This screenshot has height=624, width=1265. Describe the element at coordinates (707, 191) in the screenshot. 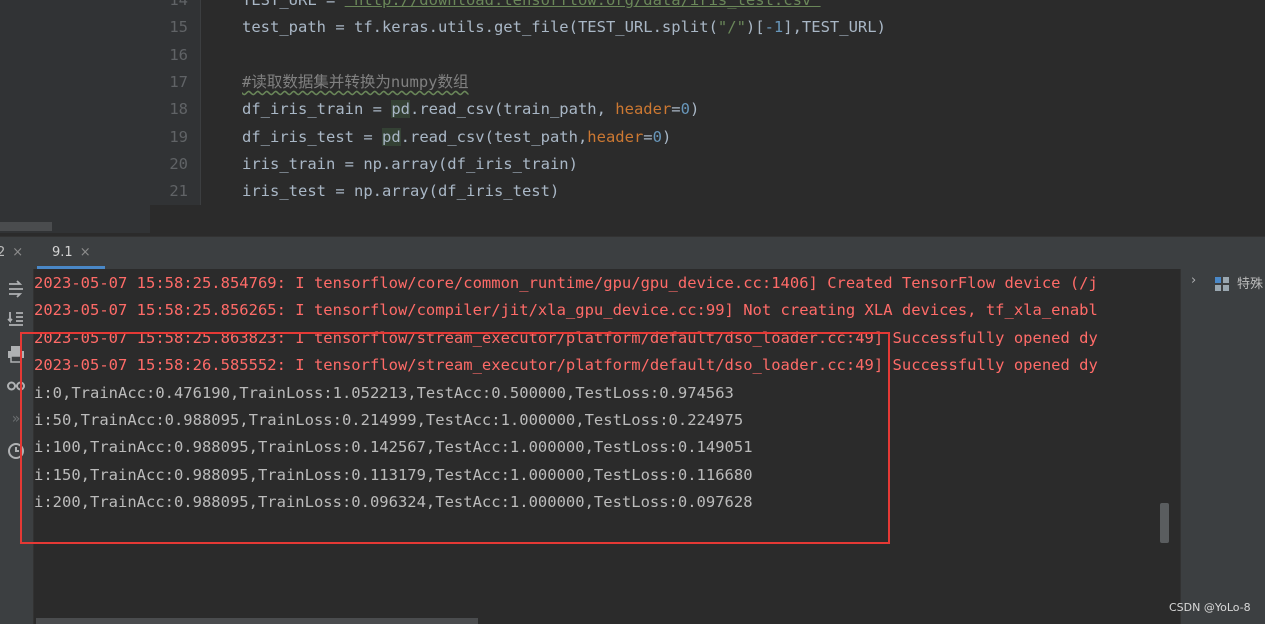

I see `code-line: 21 iris_test = np.array(df_iris_test)` at that location.